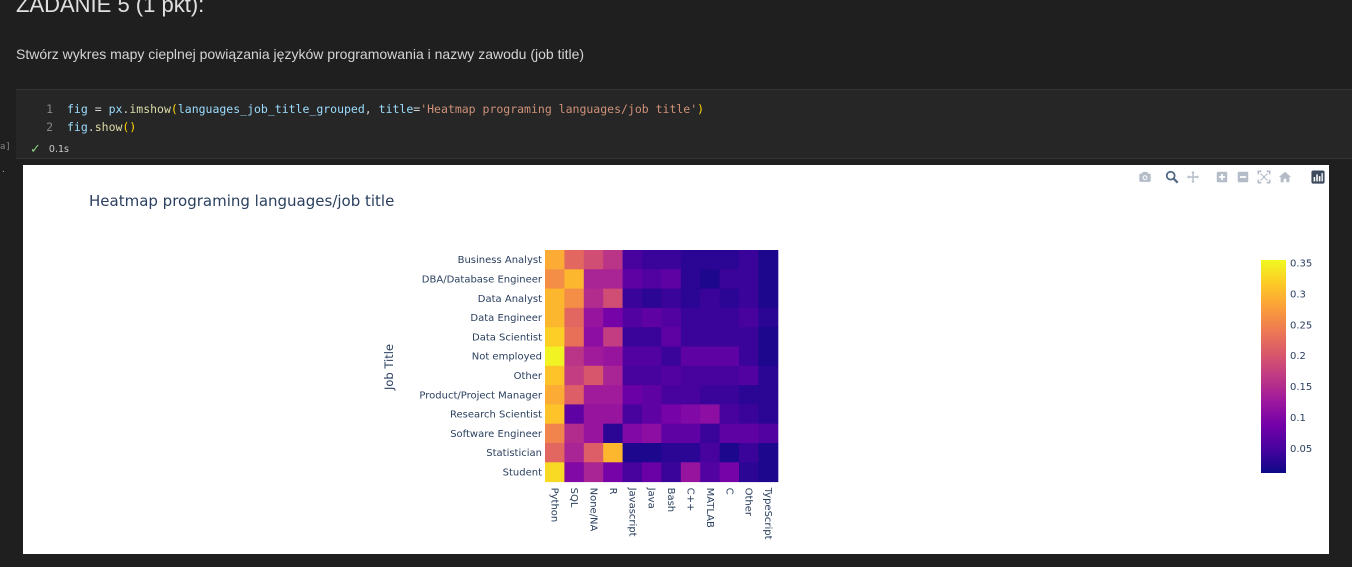 The image size is (1352, 567). What do you see at coordinates (684, 127) in the screenshot?
I see `code-line-2: 2 fig. show()` at bounding box center [684, 127].